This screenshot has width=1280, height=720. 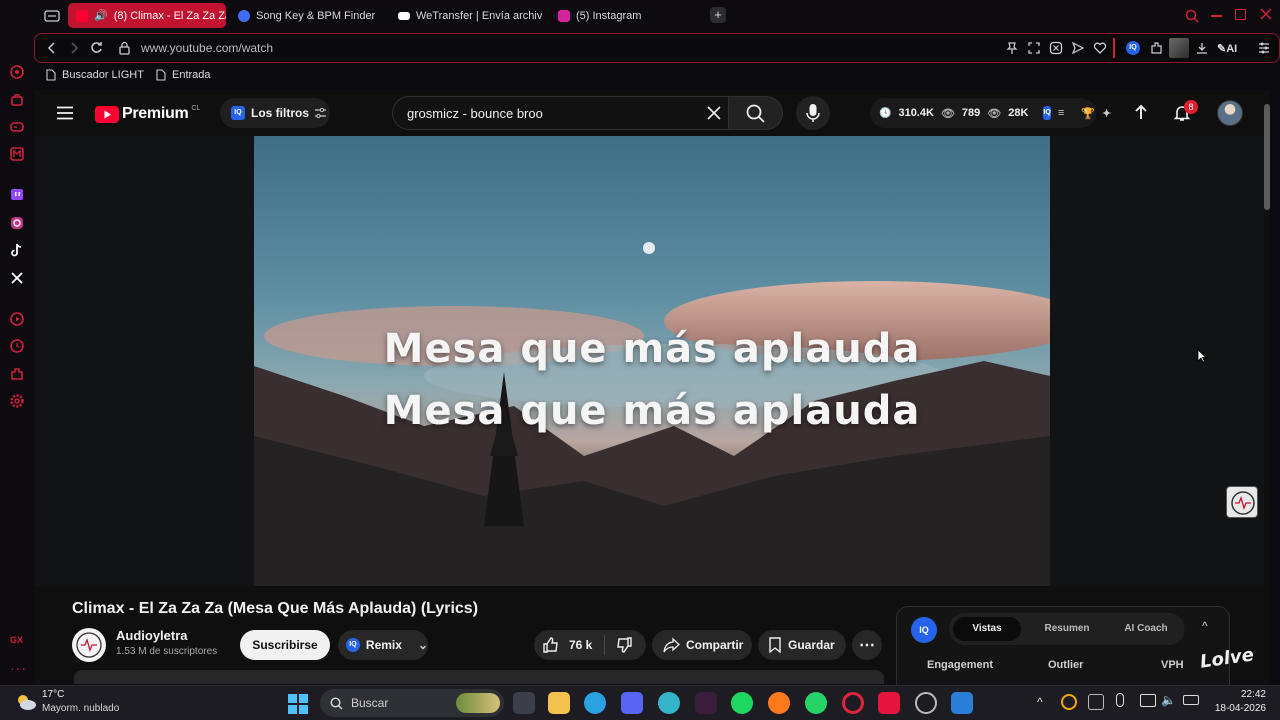 What do you see at coordinates (813, 113) in the screenshot?
I see `voice-search-button` at bounding box center [813, 113].